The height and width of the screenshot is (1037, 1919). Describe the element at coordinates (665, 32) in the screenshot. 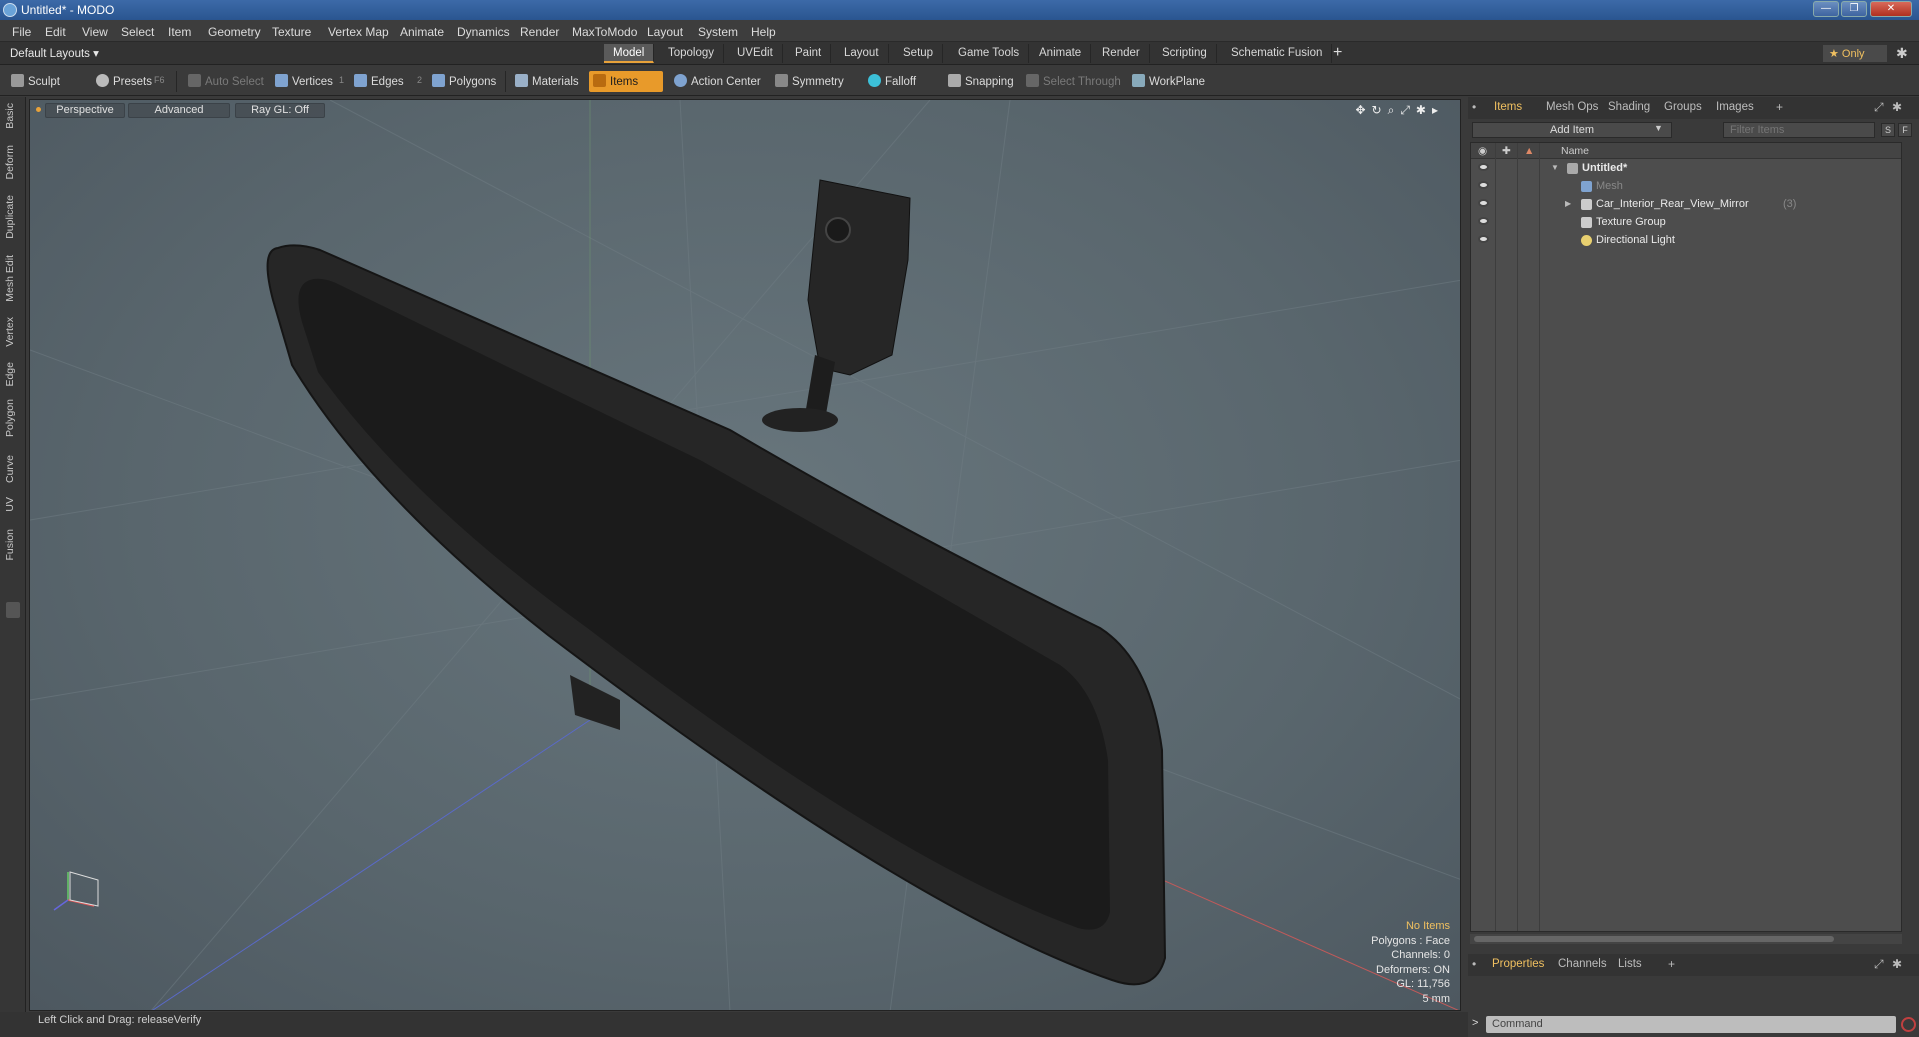

I see `menu-layout: Layout` at that location.